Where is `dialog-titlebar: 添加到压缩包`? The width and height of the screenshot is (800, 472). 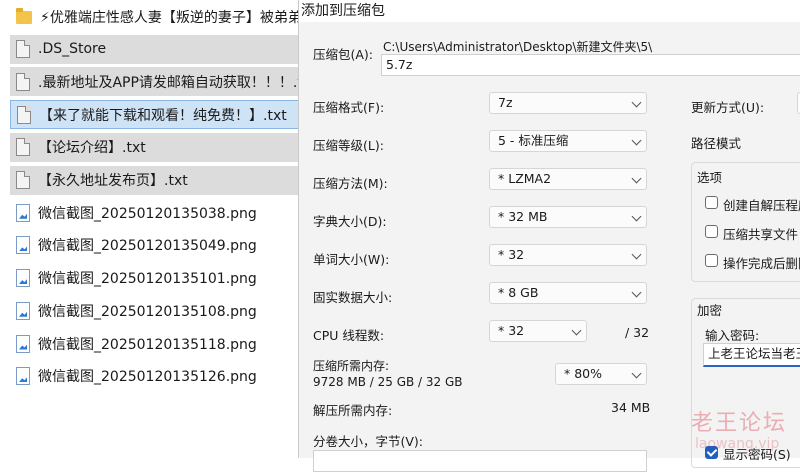 dialog-titlebar: 添加到压缩包 is located at coordinates (549, 11).